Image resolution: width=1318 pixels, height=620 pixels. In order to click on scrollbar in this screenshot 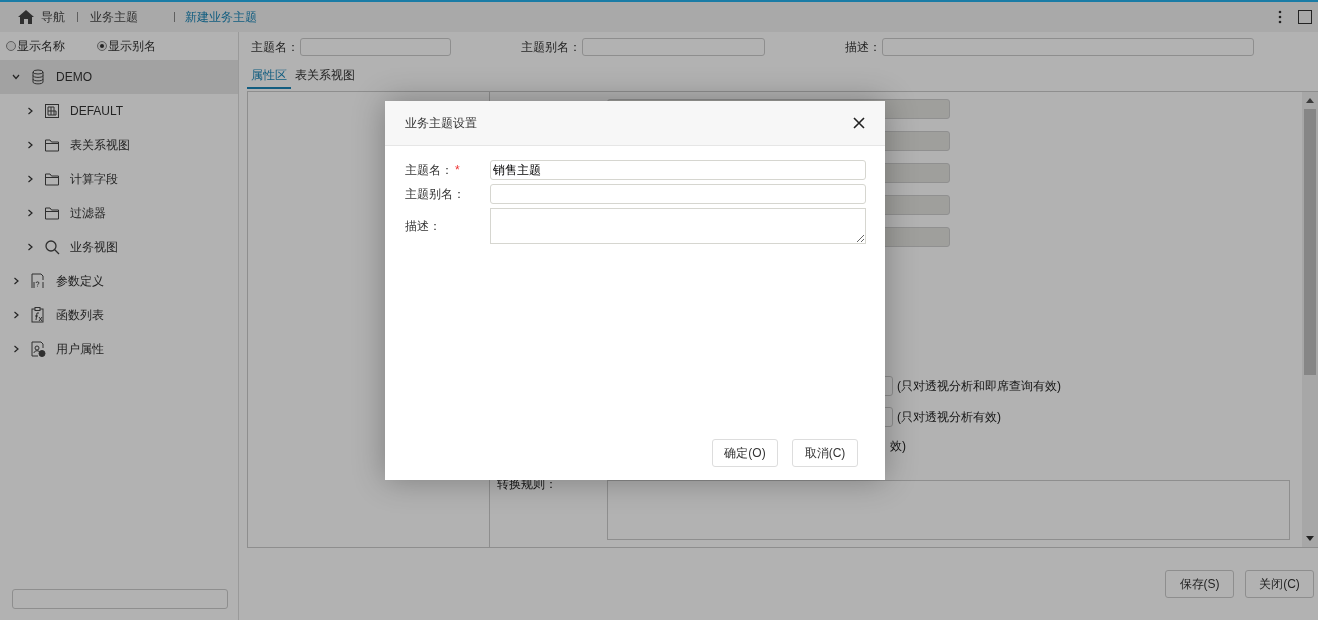, I will do `click(1310, 319)`.